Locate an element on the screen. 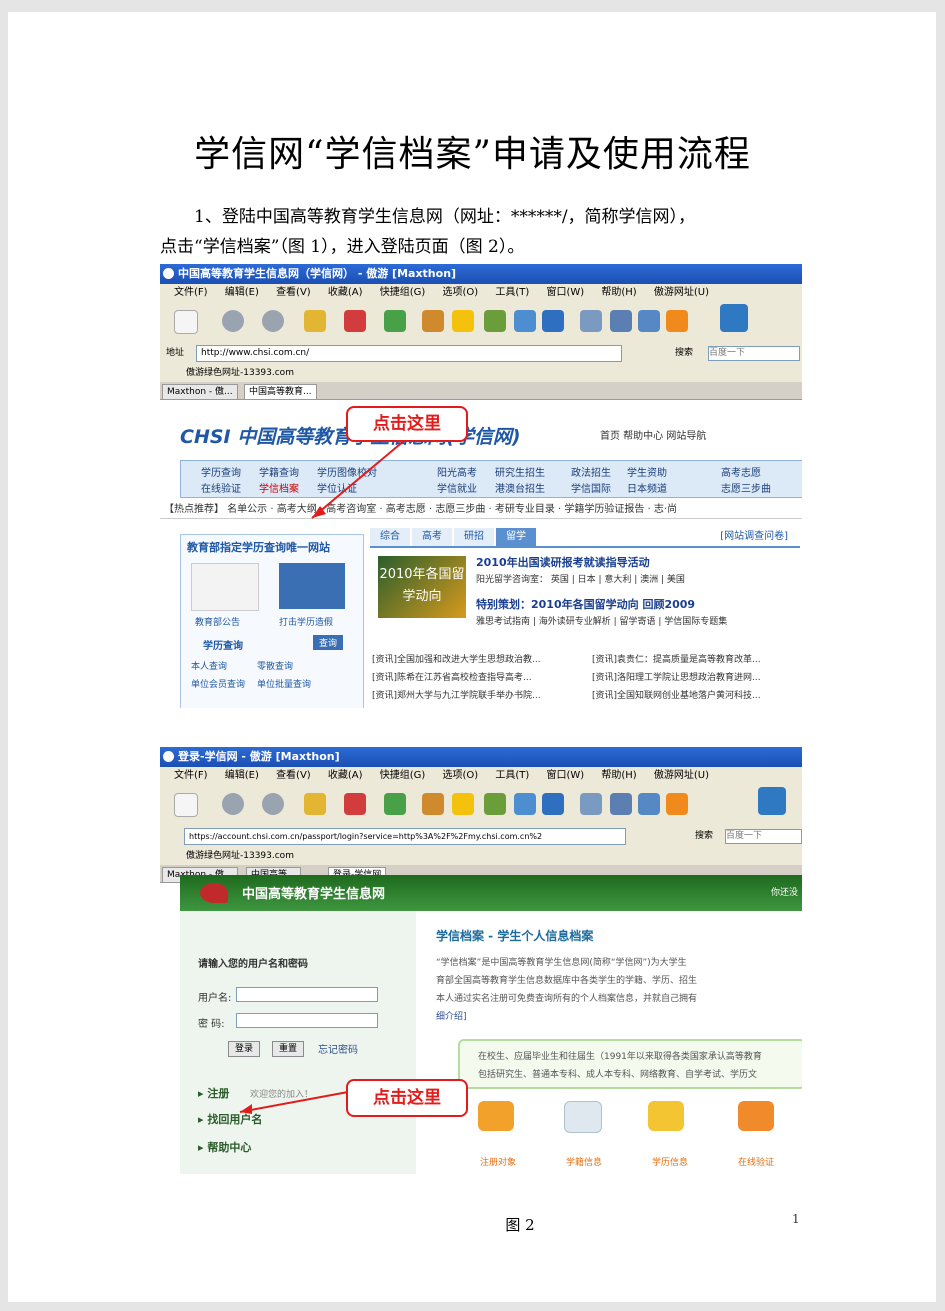 The width and height of the screenshot is (945, 1311). paragraph-line-2: 点击“学信档案”（图 1），进入登陆页面（图 2）。 is located at coordinates (342, 247).